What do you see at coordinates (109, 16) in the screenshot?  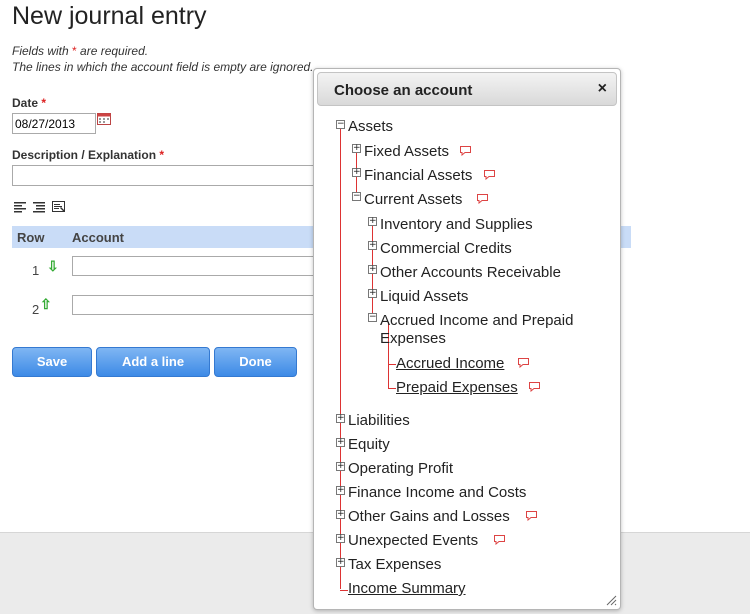 I see `page-title: New journal entry` at bounding box center [109, 16].